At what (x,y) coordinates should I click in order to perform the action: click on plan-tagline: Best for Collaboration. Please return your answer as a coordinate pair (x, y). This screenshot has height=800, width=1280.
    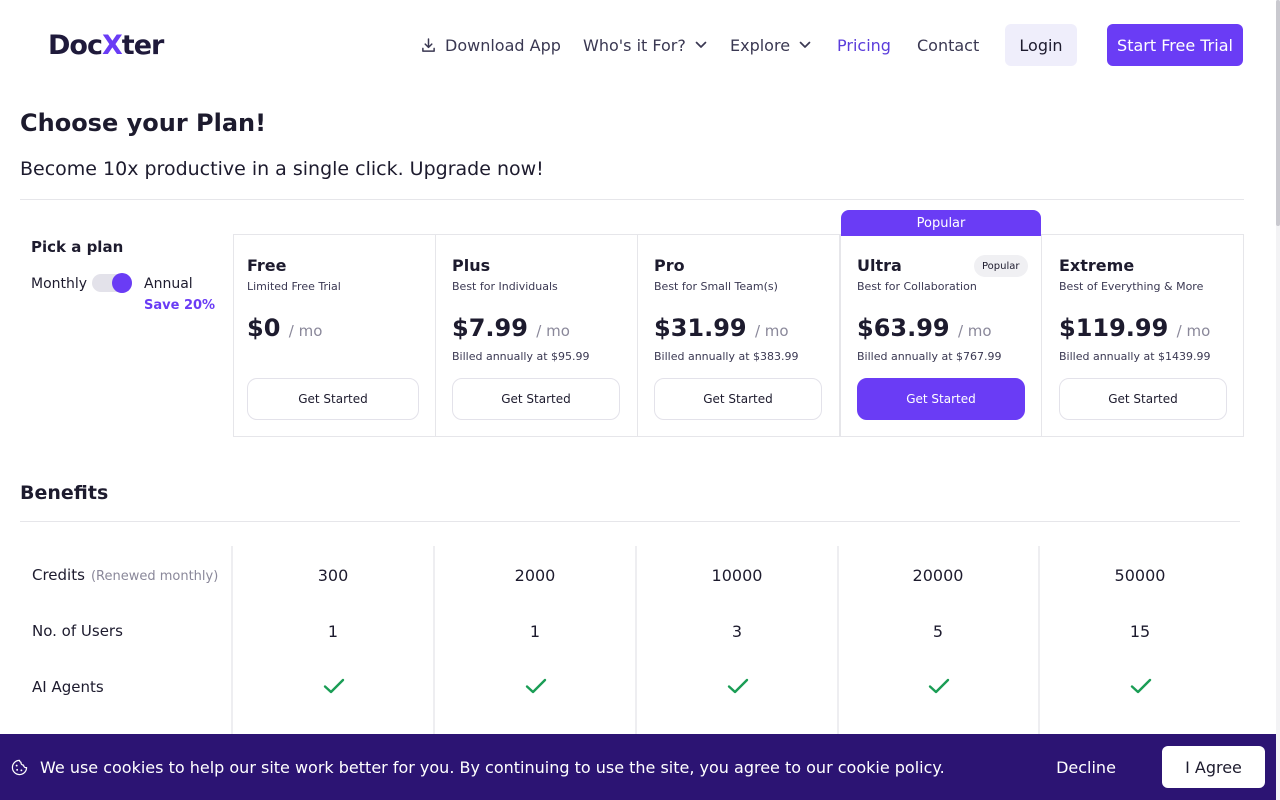
    Looking at the image, I should click on (917, 286).